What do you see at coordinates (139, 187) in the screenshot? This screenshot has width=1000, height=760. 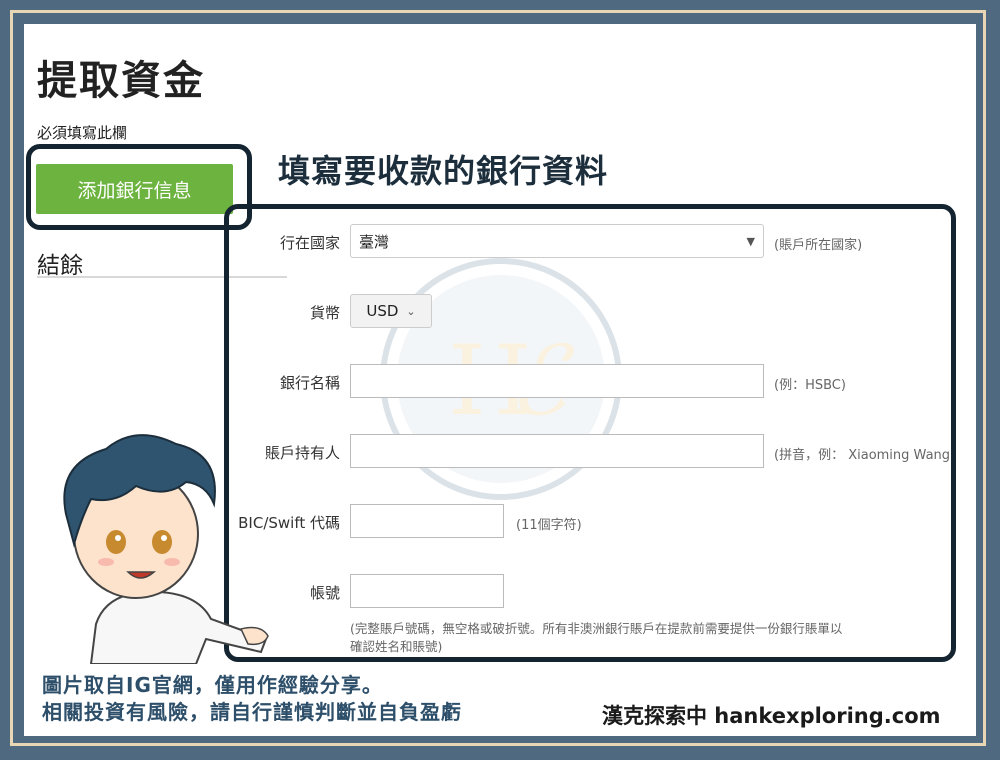 I see `highlight-box-button` at bounding box center [139, 187].